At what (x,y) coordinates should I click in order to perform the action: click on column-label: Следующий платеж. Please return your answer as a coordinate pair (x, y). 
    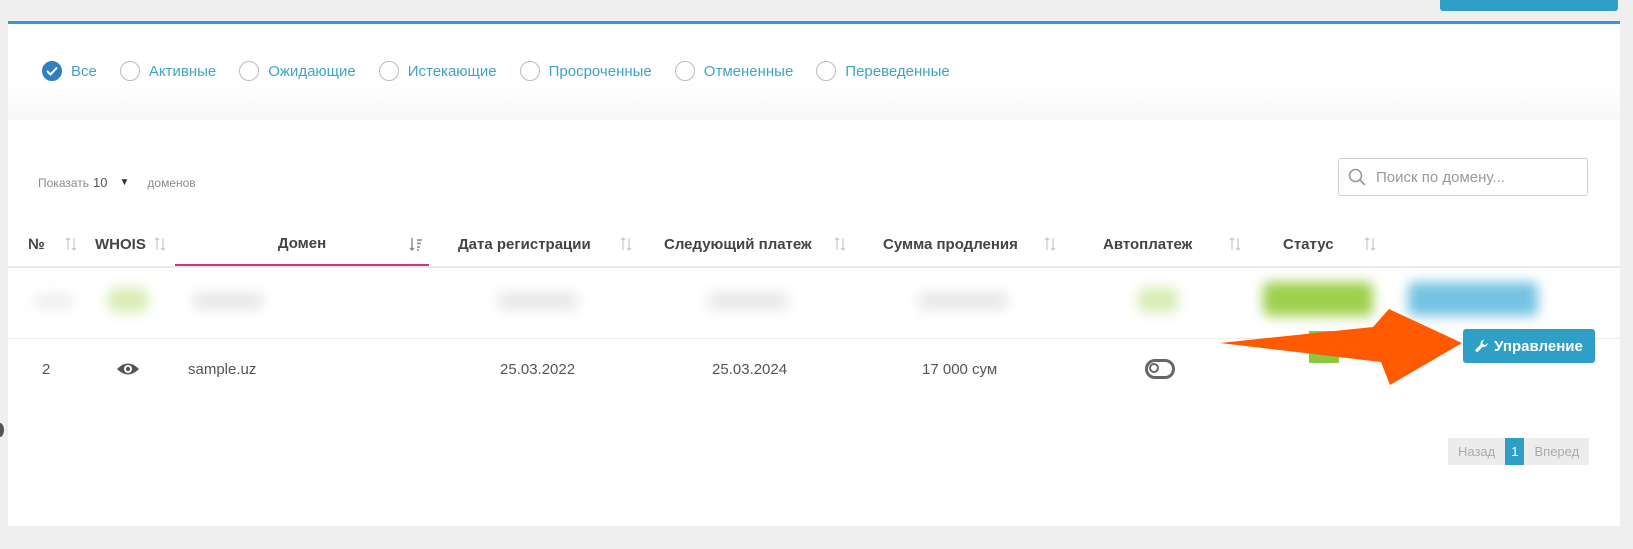
    Looking at the image, I should click on (738, 244).